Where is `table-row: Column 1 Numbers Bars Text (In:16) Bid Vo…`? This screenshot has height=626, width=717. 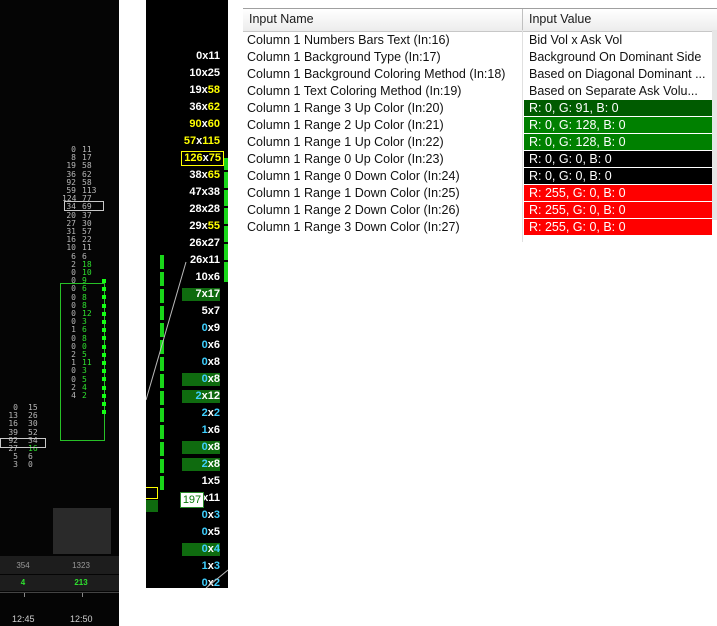
table-row: Column 1 Numbers Bars Text (In:16) Bid Vo… is located at coordinates (480, 40).